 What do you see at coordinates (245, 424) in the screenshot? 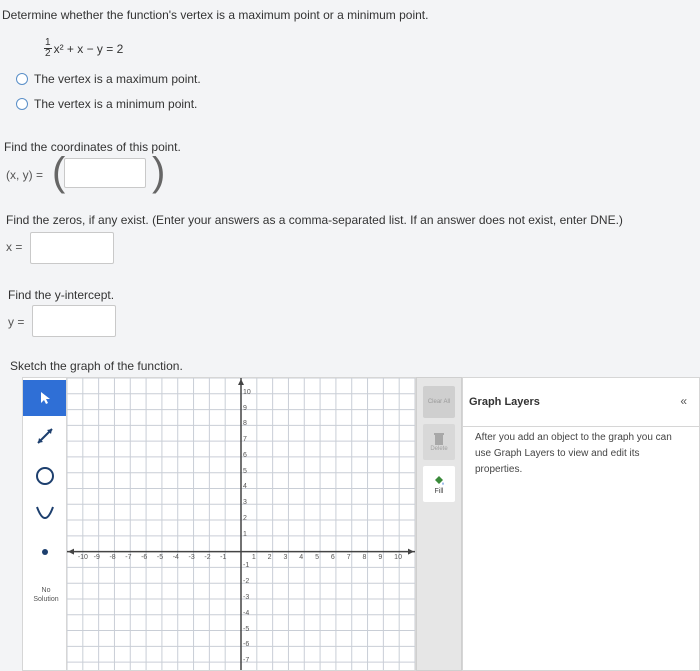
I see `y-tick-label: 8` at bounding box center [245, 424].